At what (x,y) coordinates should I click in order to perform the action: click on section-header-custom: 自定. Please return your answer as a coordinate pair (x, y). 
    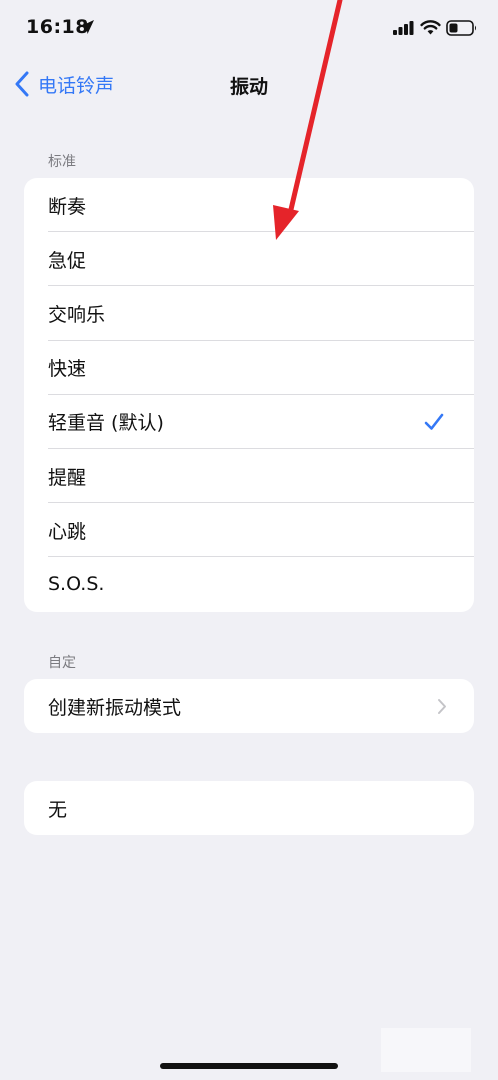
    Looking at the image, I should click on (62, 663).